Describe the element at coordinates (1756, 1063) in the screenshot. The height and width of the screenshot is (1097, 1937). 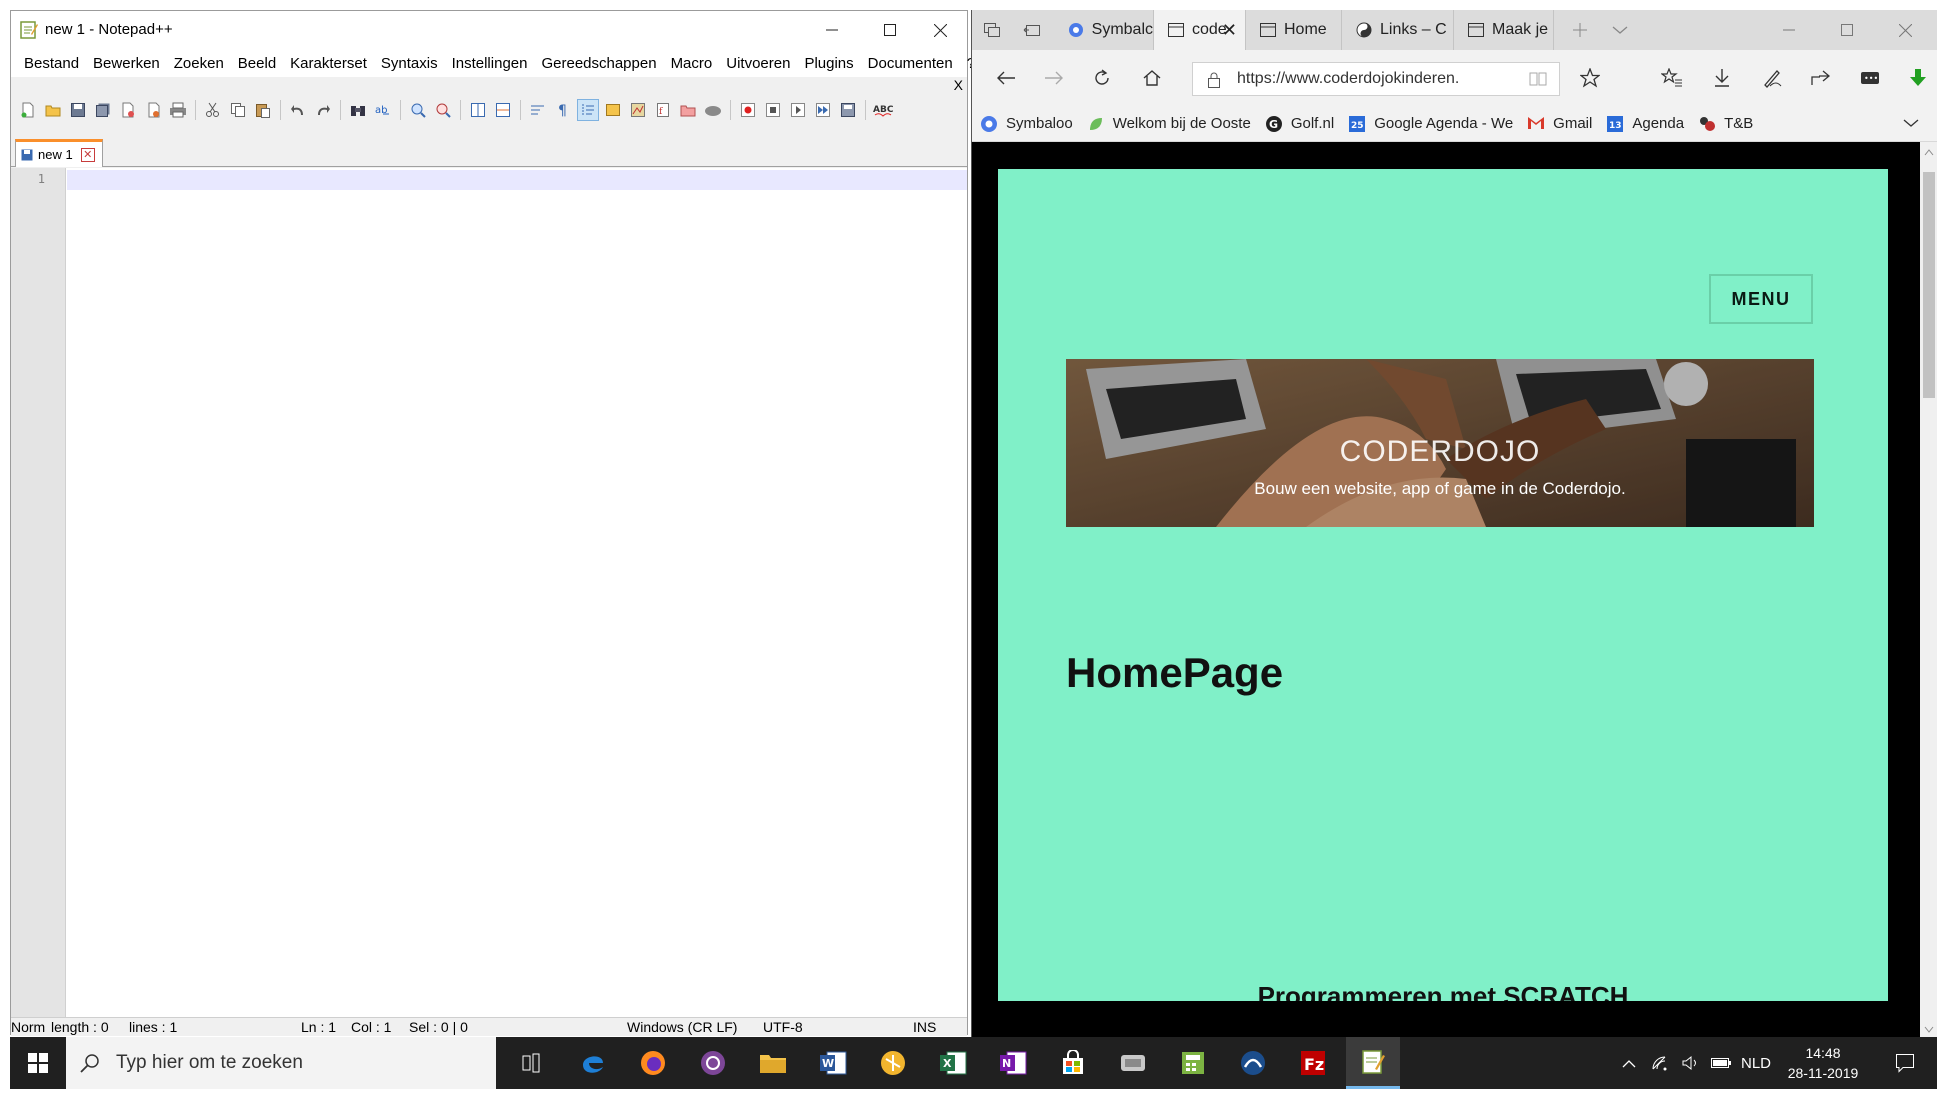
I see `input-language-button: NLD` at that location.